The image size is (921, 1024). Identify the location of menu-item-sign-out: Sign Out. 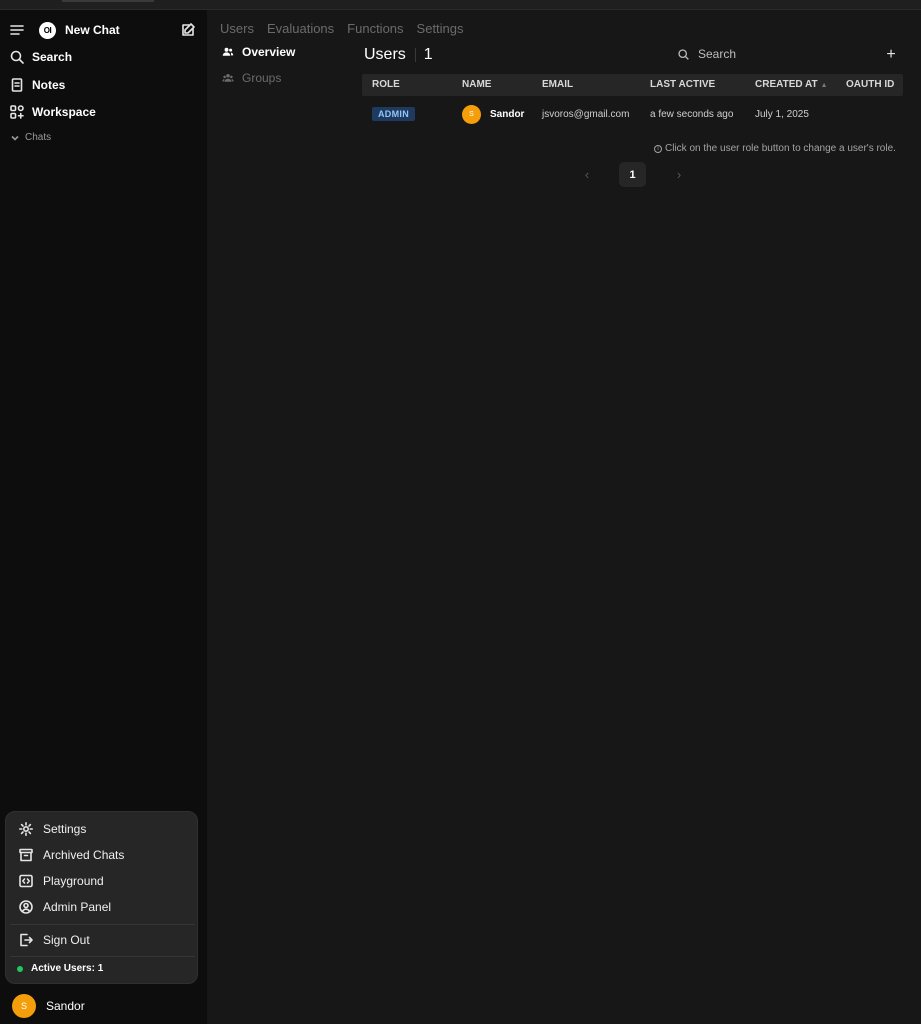
(102, 940).